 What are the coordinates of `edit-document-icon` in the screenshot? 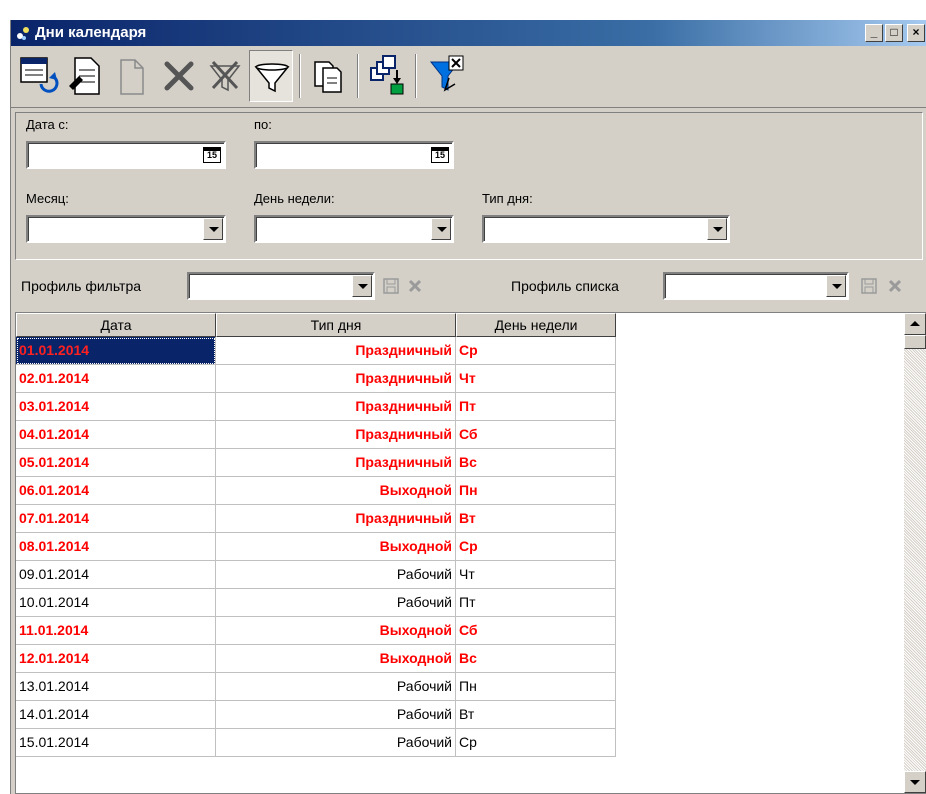 It's located at (84, 76).